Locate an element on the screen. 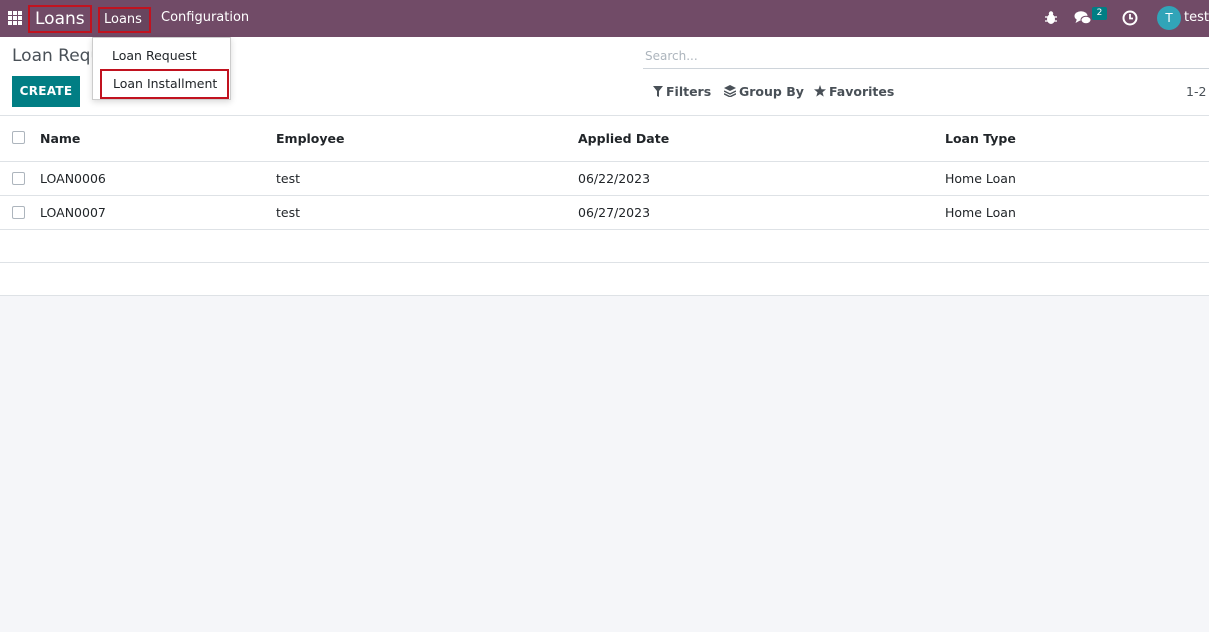  favorites-label: Favorites is located at coordinates (862, 91).